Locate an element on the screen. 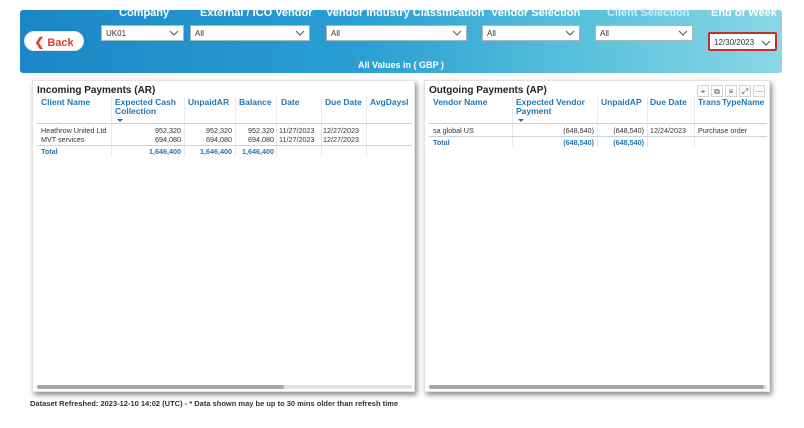 The height and width of the screenshot is (428, 804). end-of-week-dropdown: 12/30/2023 is located at coordinates (742, 41).